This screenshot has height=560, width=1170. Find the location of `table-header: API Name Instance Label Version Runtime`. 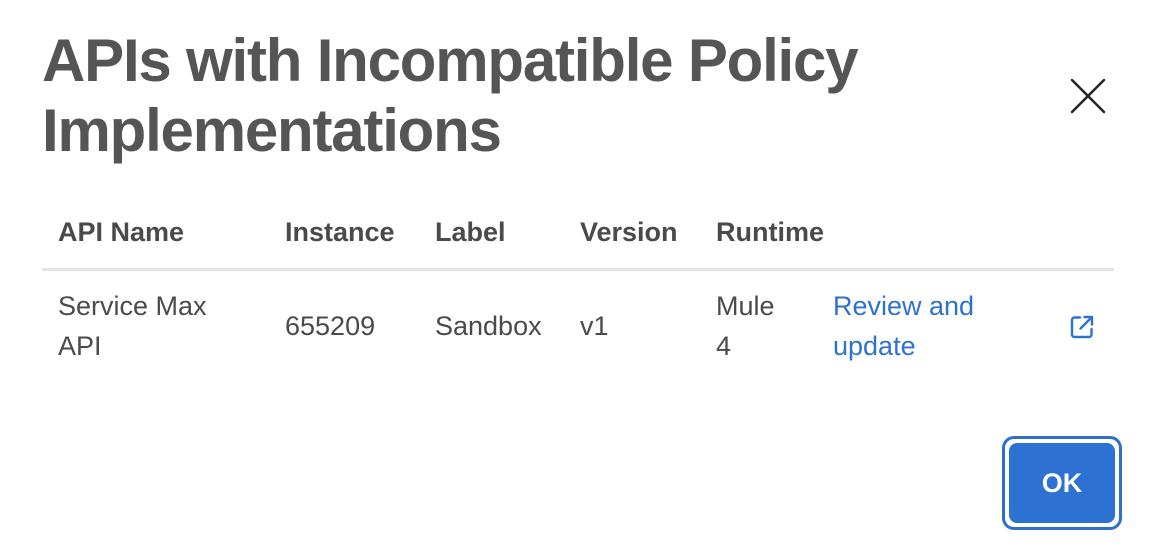

table-header: API Name Instance Label Version Runtime is located at coordinates (578, 238).